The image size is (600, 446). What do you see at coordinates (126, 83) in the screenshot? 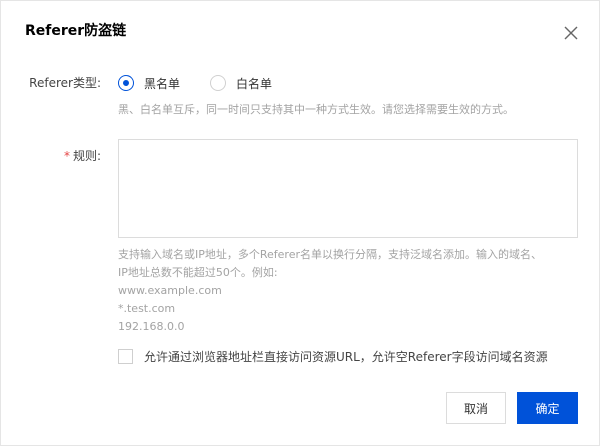
I see `radio-blacklist-circle` at bounding box center [126, 83].